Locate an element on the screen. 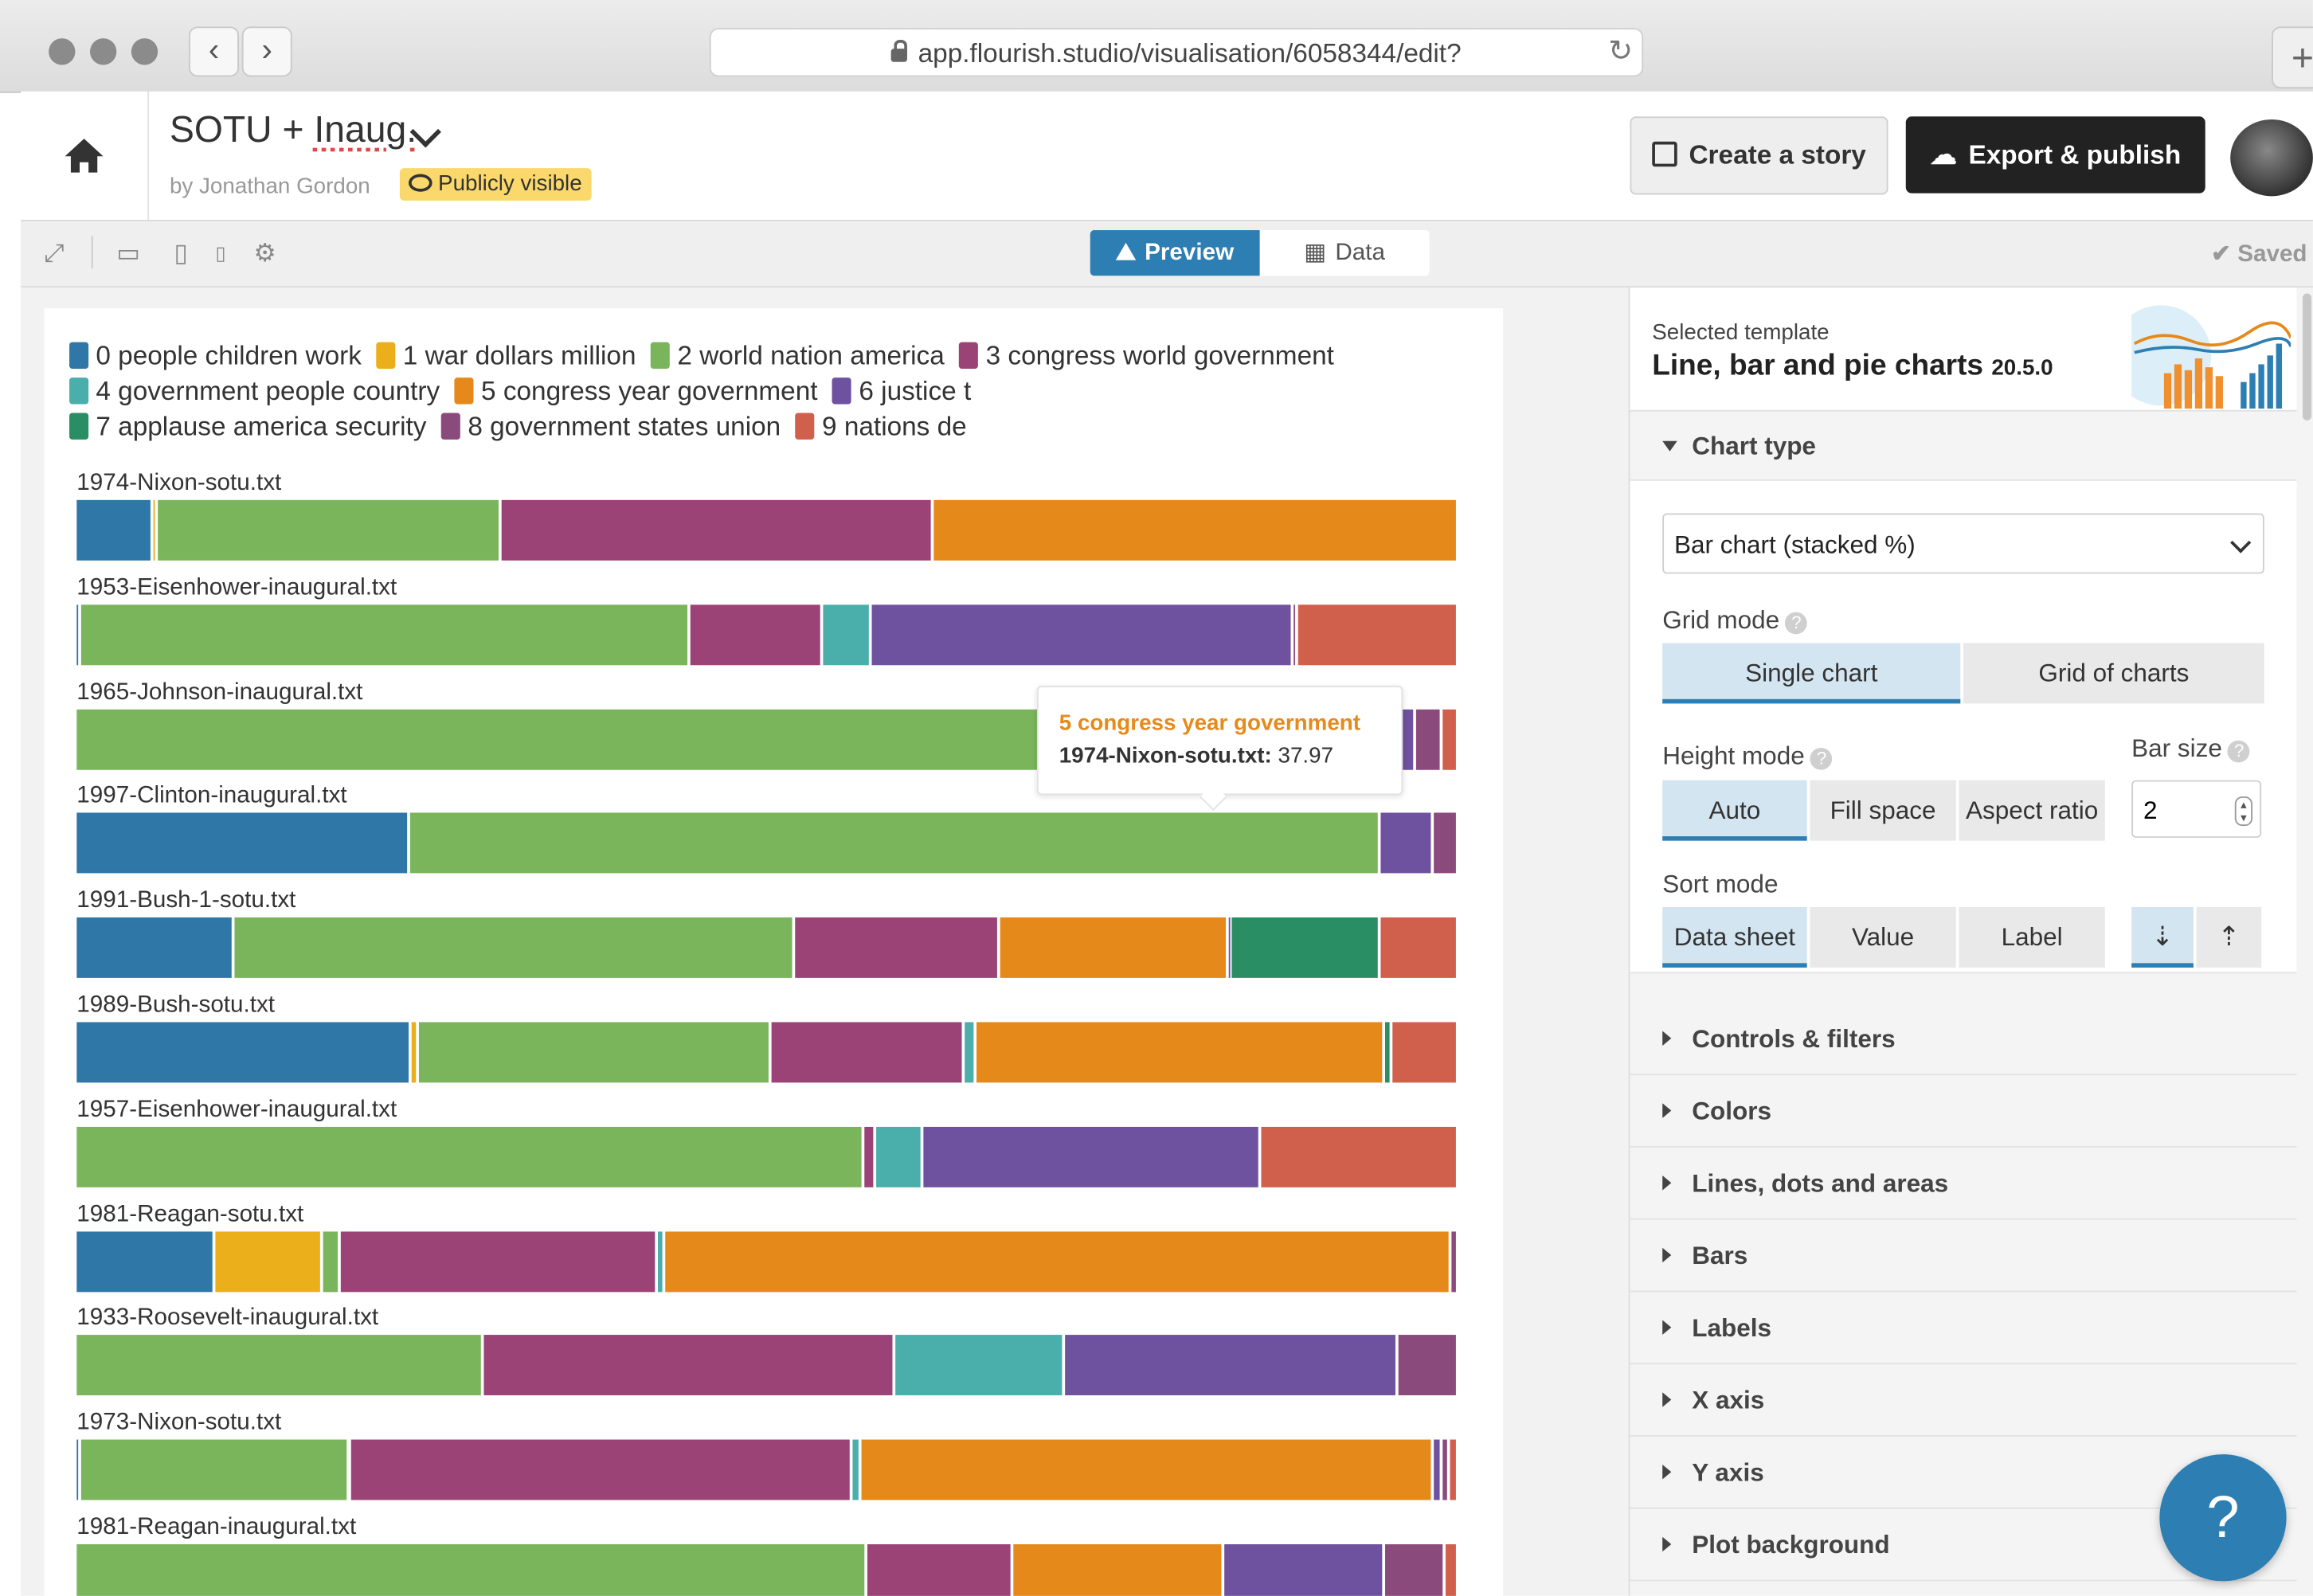 The image size is (2313, 1596). section-bars: Bars is located at coordinates (1964, 1256).